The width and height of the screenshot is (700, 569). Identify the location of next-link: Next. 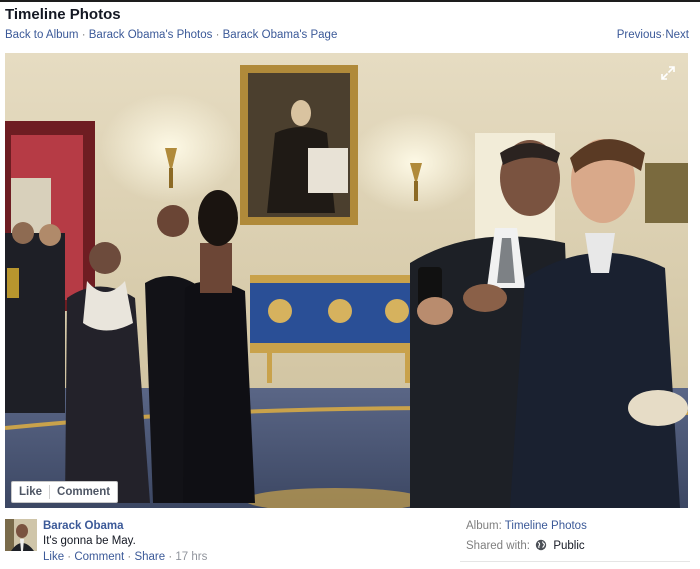
(677, 35).